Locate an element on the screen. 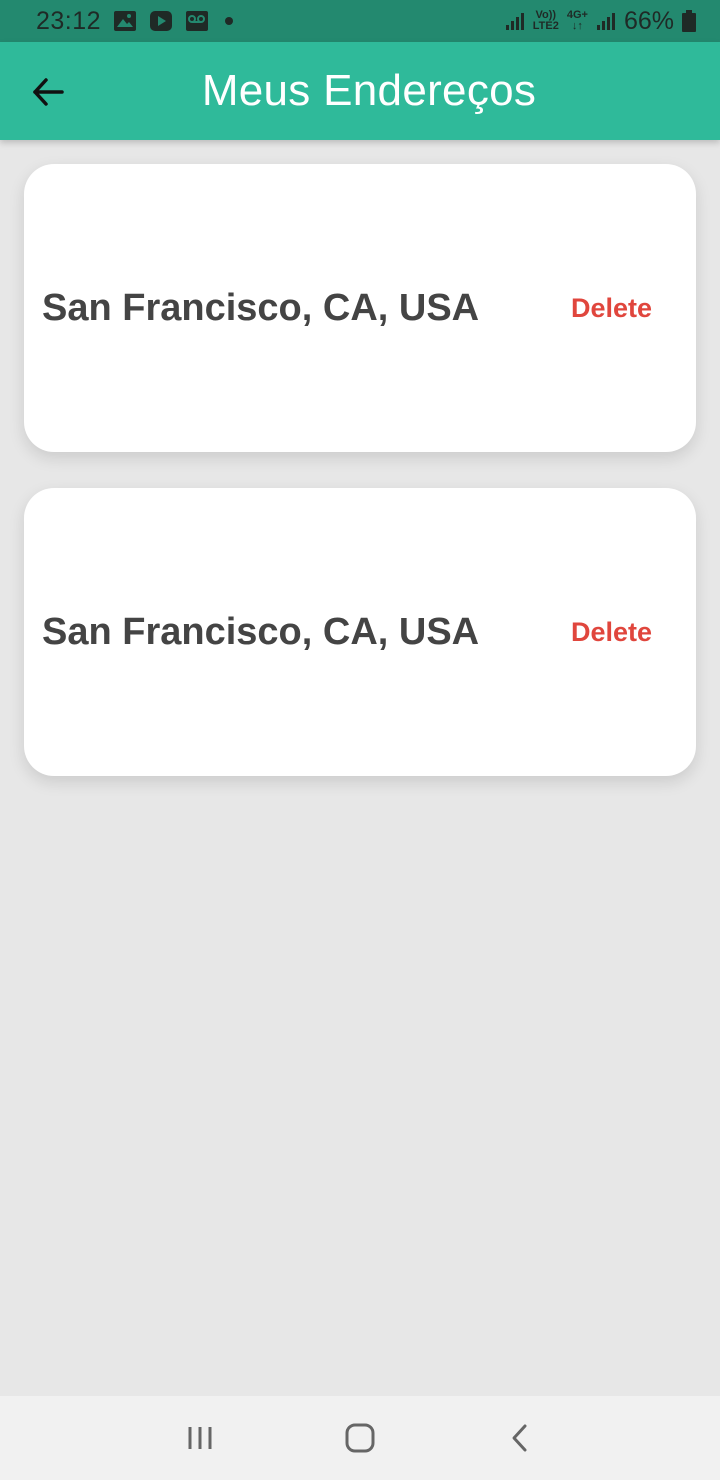  network-bottom-label: LTE2 is located at coordinates (545, 26).